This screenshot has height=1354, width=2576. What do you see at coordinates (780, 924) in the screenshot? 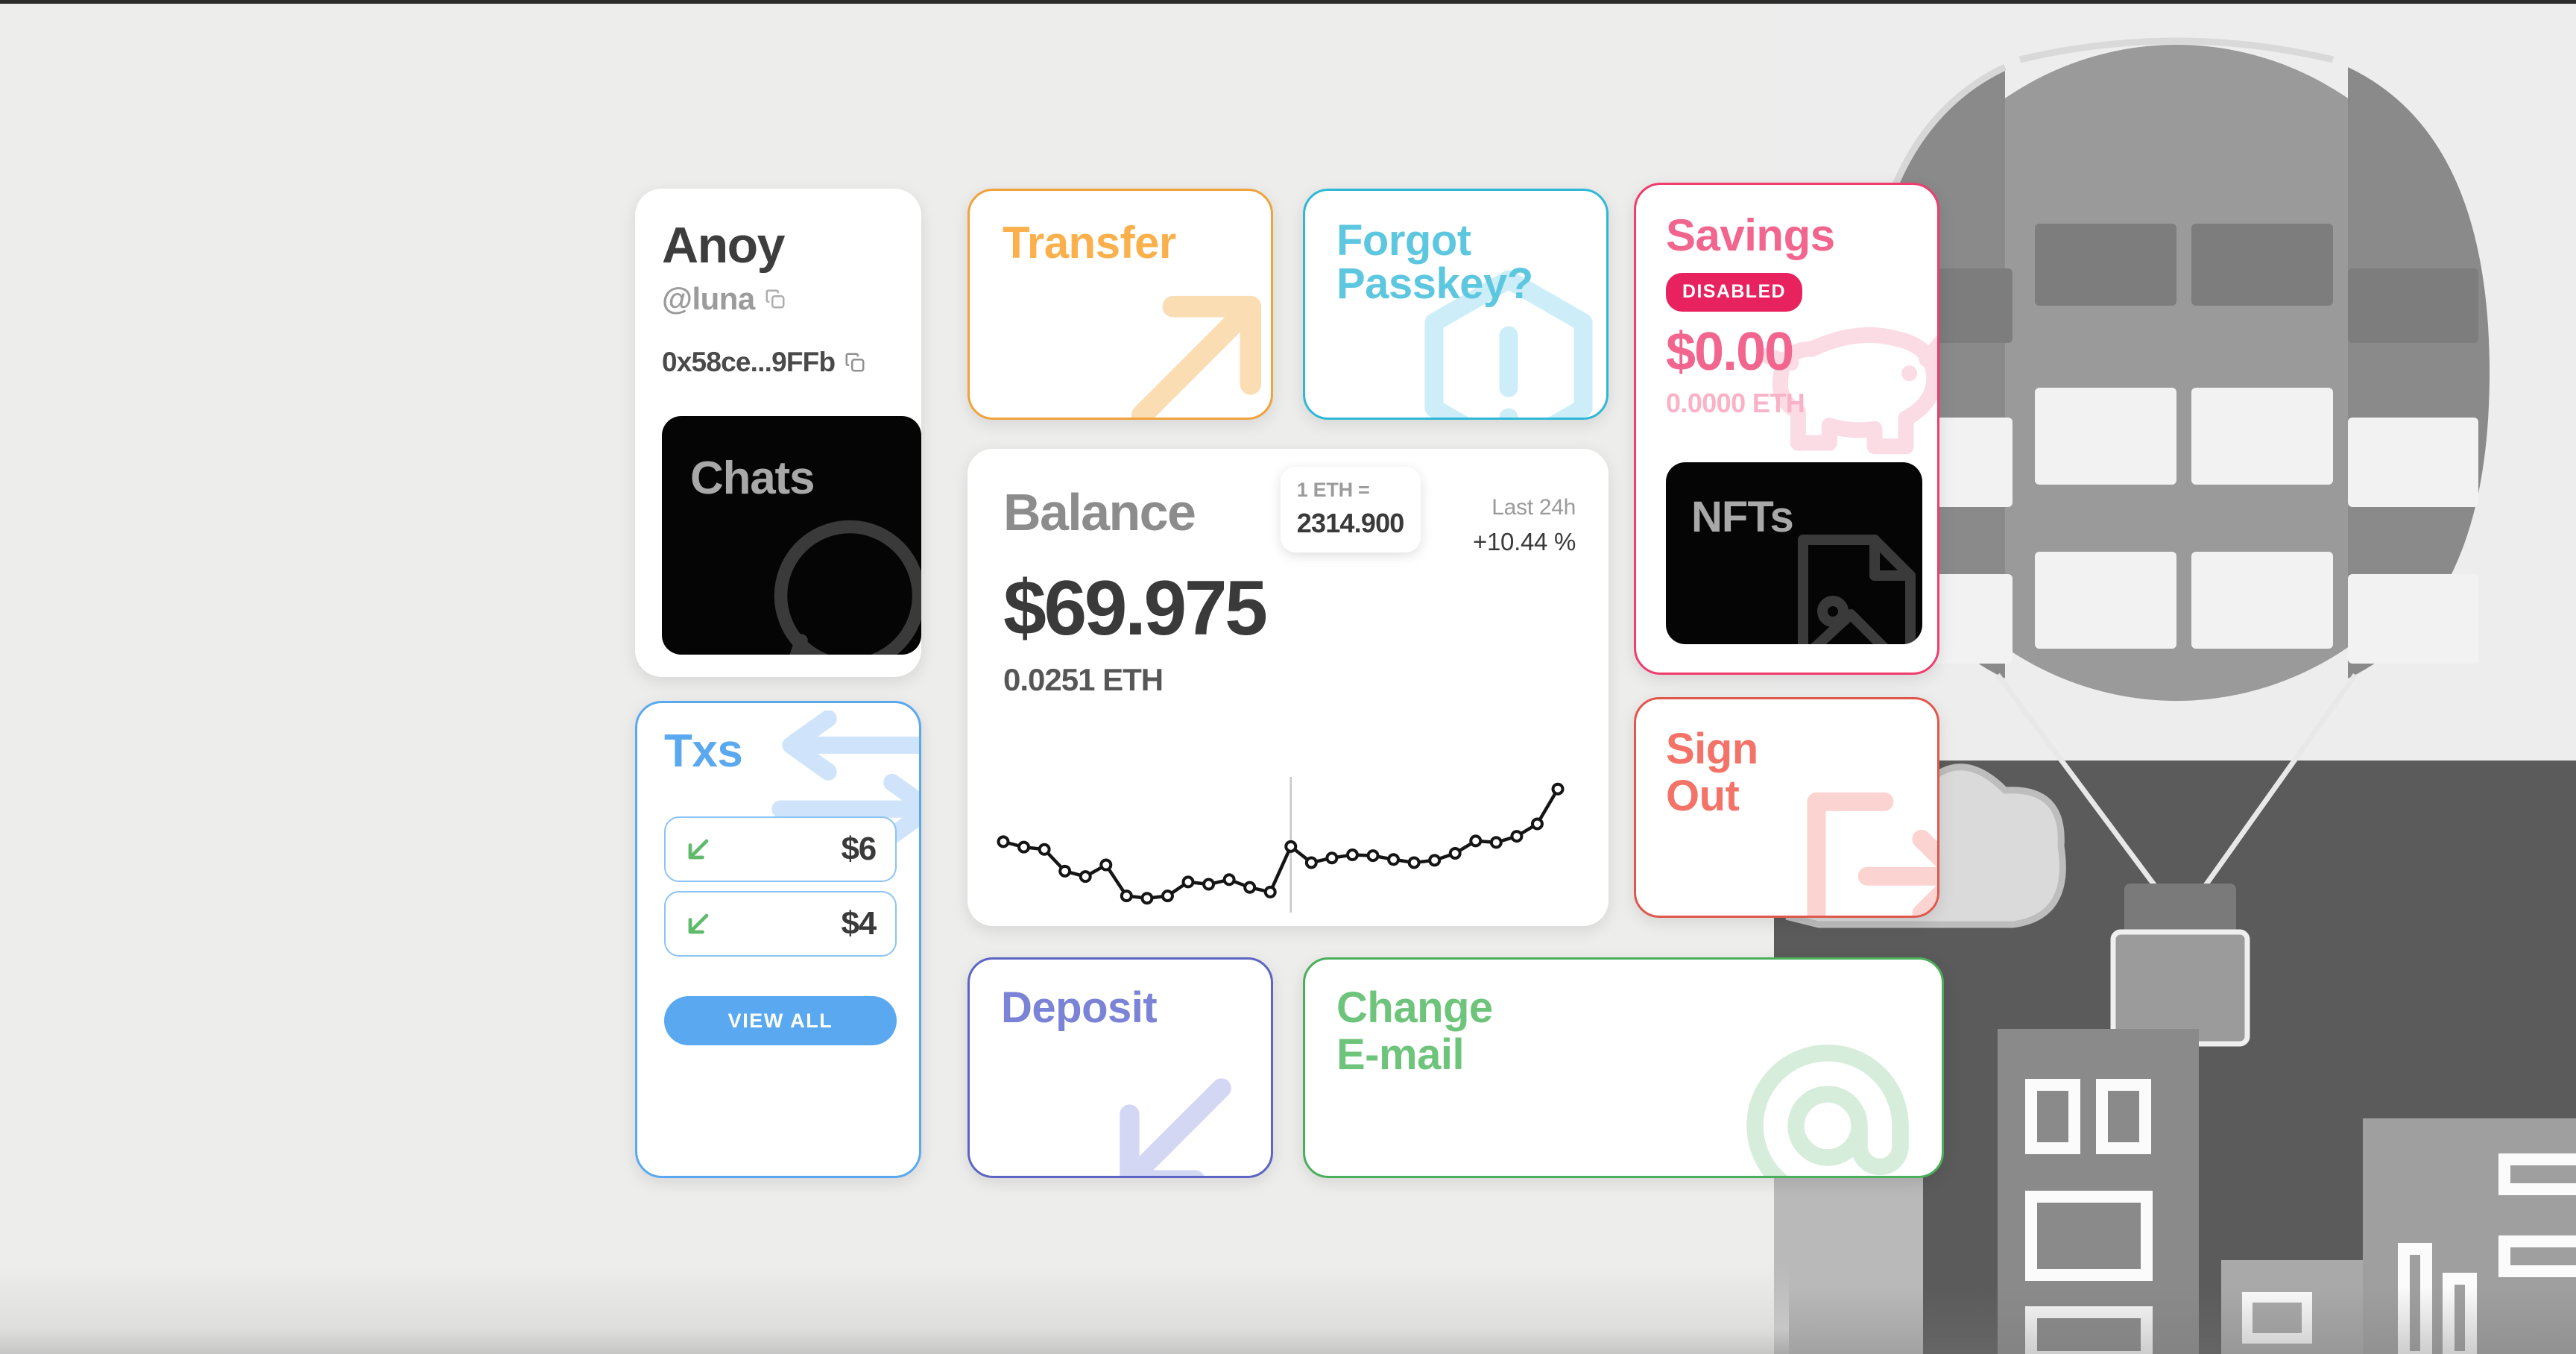
I see `table-row: $4` at bounding box center [780, 924].